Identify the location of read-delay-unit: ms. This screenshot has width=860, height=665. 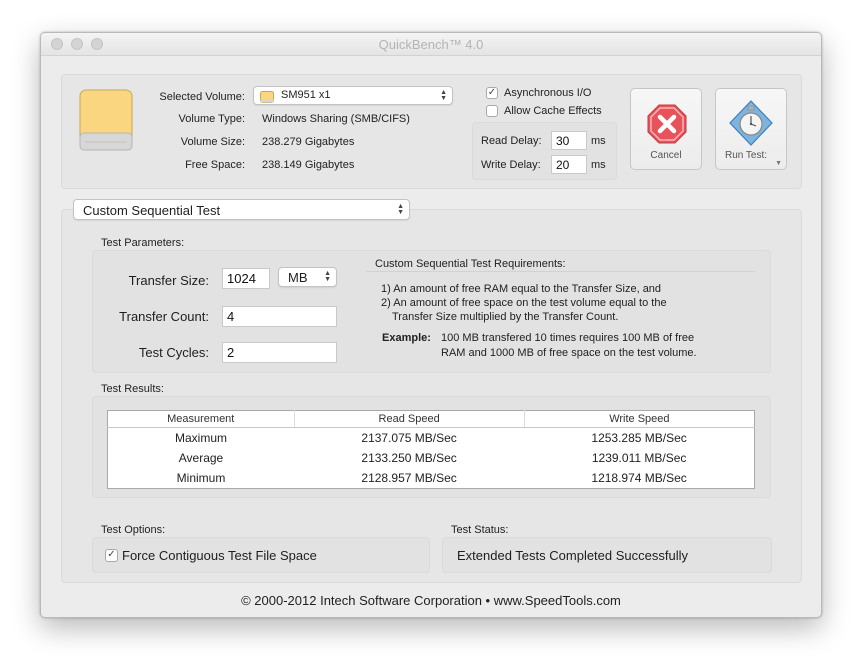
(598, 141).